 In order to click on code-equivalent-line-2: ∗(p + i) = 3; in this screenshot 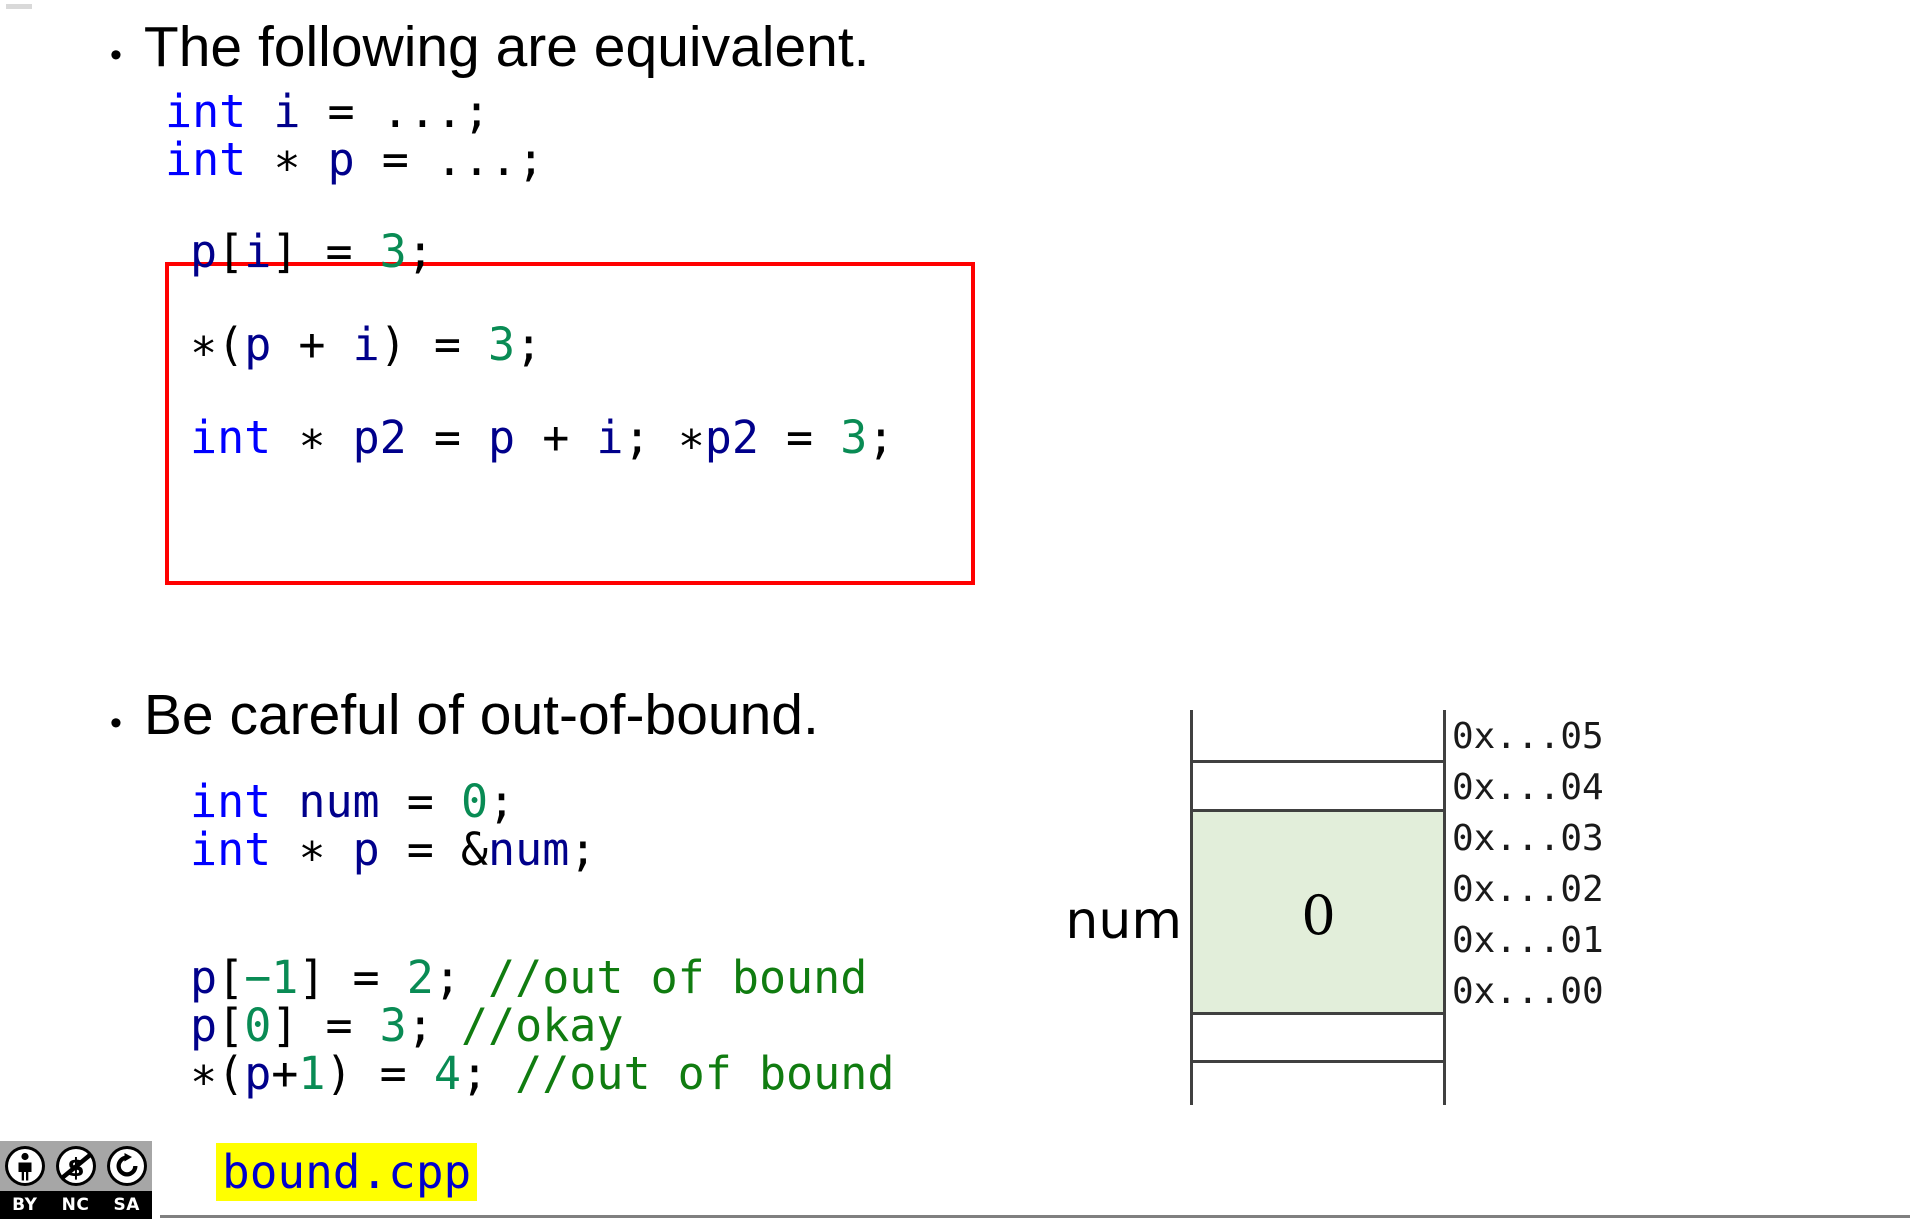, I will do `click(366, 344)`.